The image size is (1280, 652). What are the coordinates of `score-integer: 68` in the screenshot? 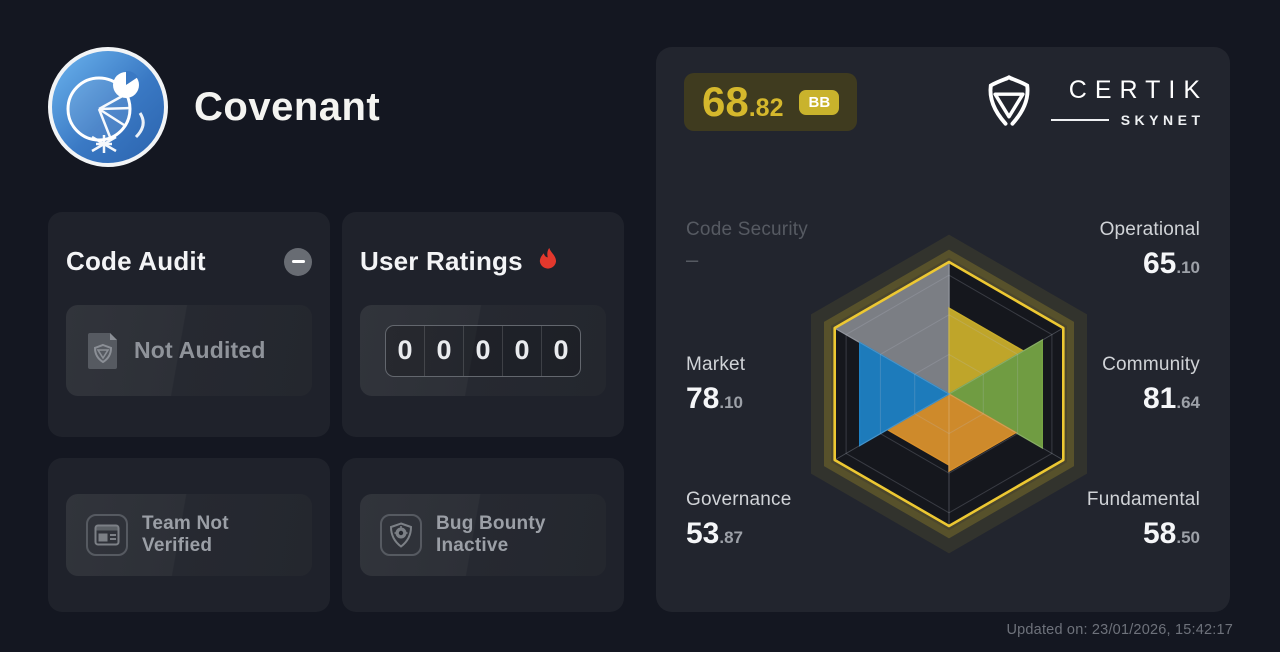 It's located at (725, 101).